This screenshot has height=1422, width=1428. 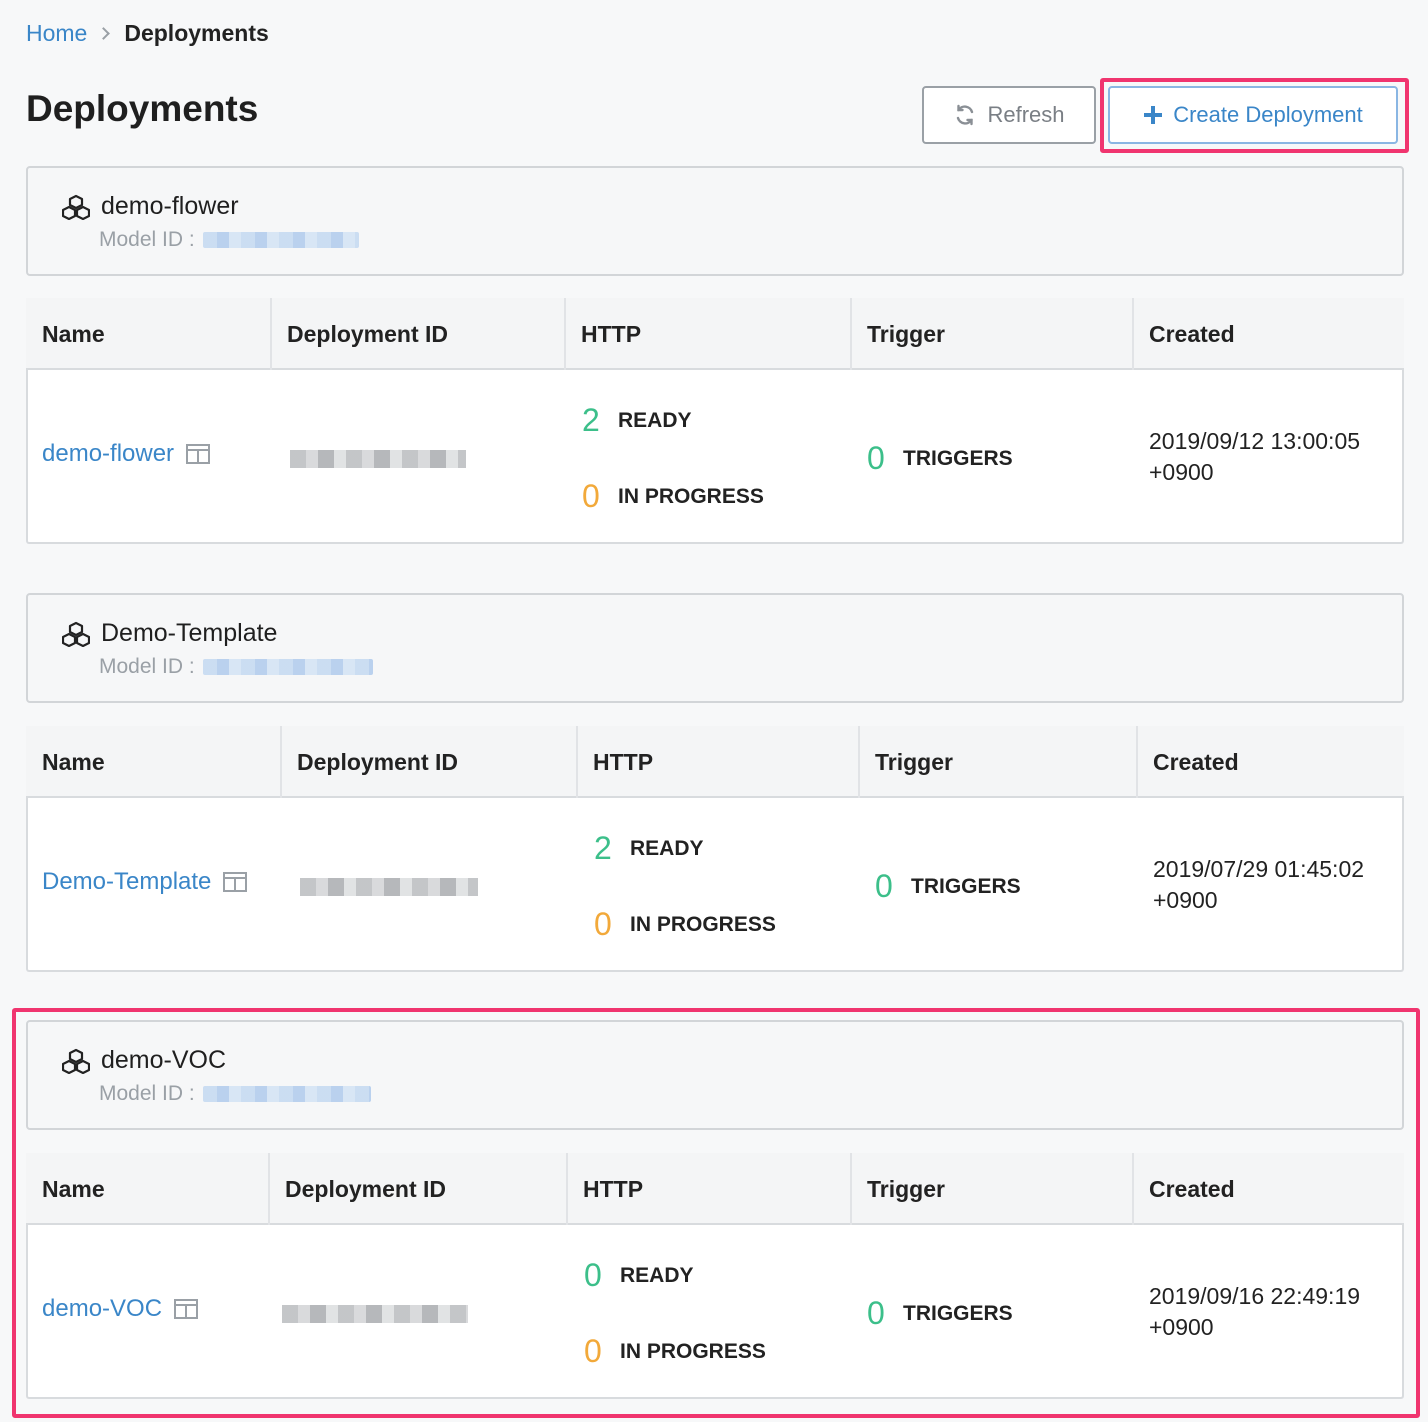 What do you see at coordinates (1274, 457) in the screenshot?
I see `created-timestamp: 2019/09/12 13:00:05 +0900` at bounding box center [1274, 457].